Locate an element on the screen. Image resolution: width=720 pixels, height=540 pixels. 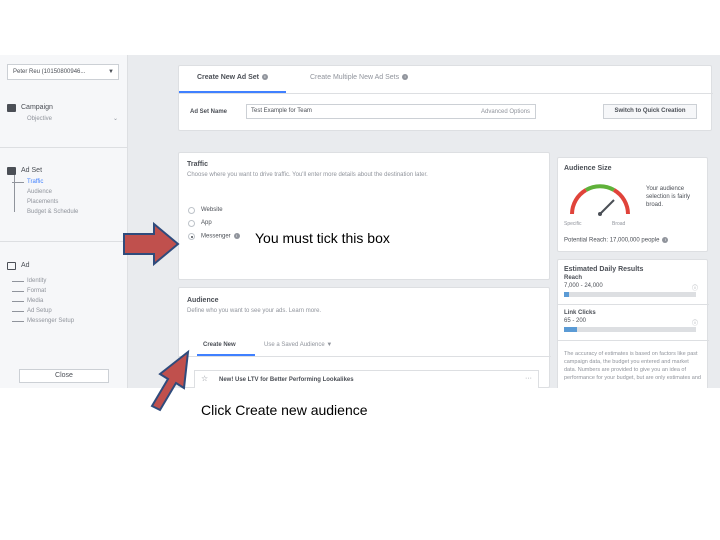
annotation-arrow-up-right is located at coordinates (170, 380).